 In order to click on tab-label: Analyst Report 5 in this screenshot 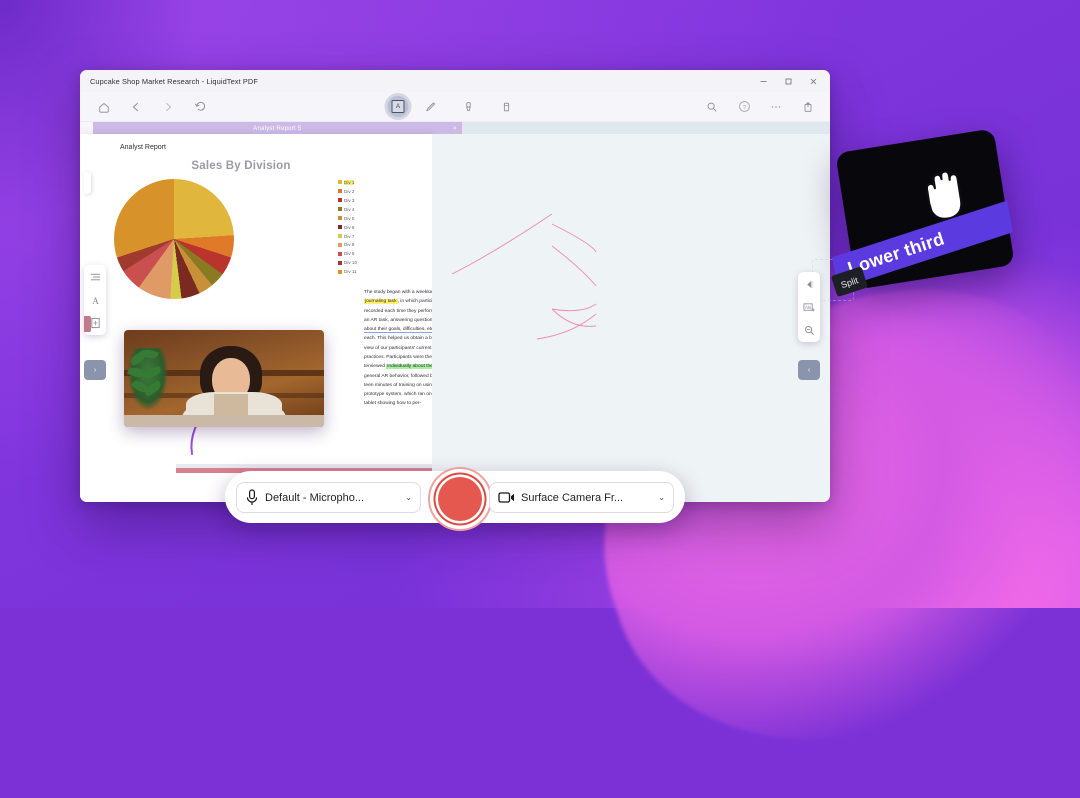, I will do `click(277, 128)`.